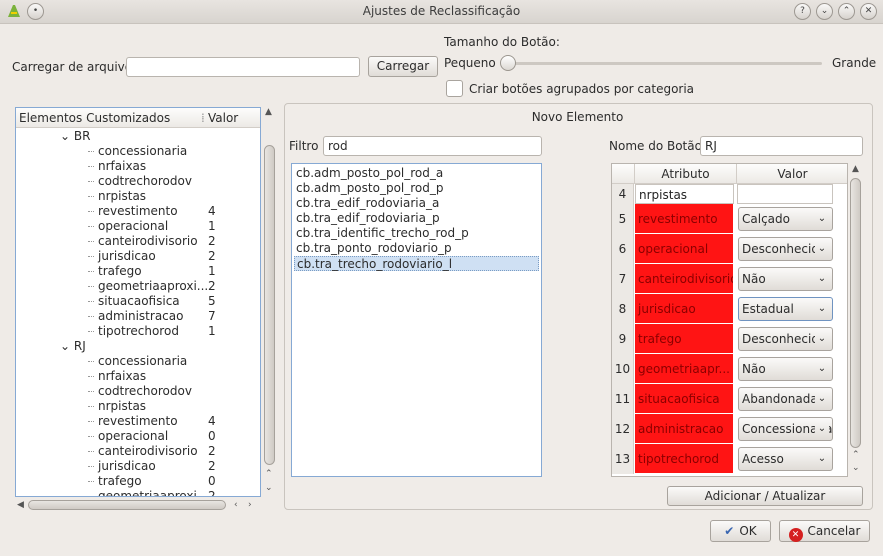 The image size is (883, 556). What do you see at coordinates (785, 429) in the screenshot?
I see `value-combobox: Concessionada ⌄` at bounding box center [785, 429].